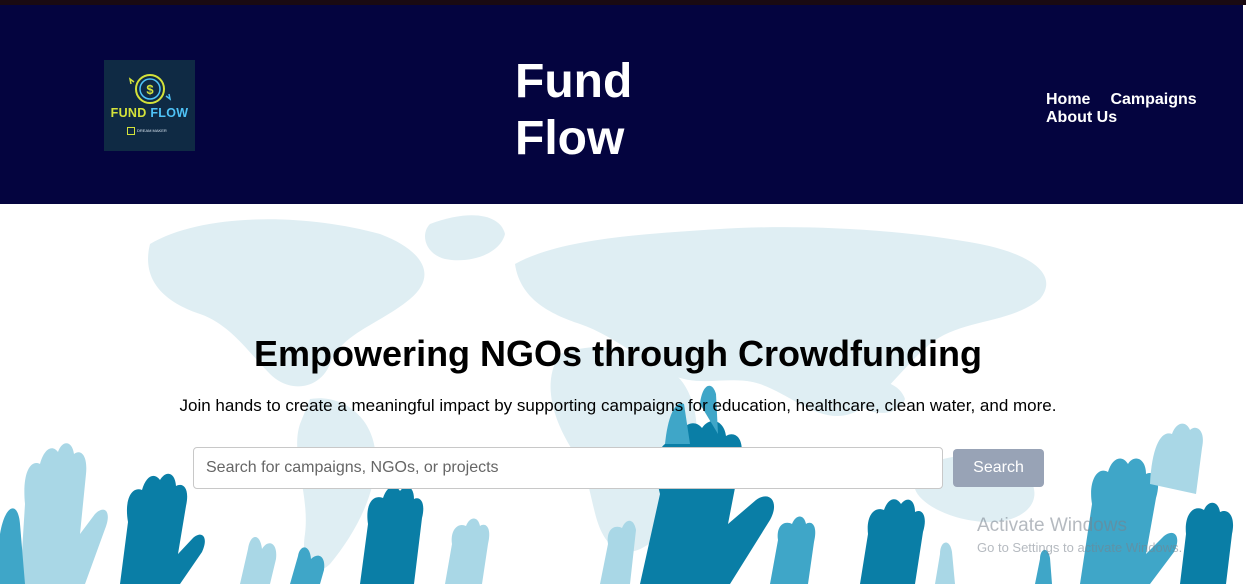  What do you see at coordinates (574, 81) in the screenshot?
I see `site-title-line-1: Fund` at bounding box center [574, 81].